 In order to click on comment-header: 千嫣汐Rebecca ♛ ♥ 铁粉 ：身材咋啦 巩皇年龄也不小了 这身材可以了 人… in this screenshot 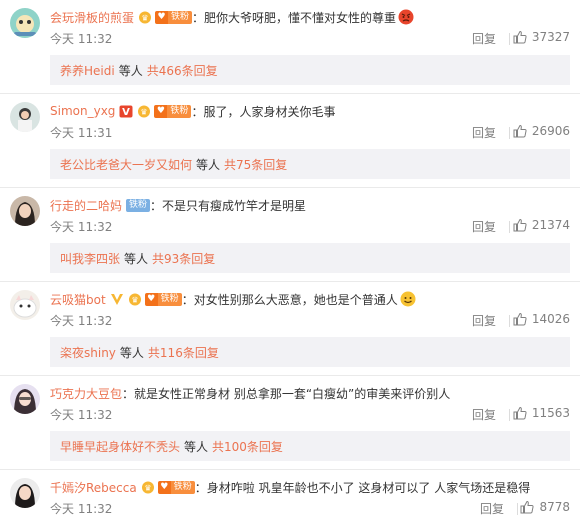, I will do `click(310, 487)`.